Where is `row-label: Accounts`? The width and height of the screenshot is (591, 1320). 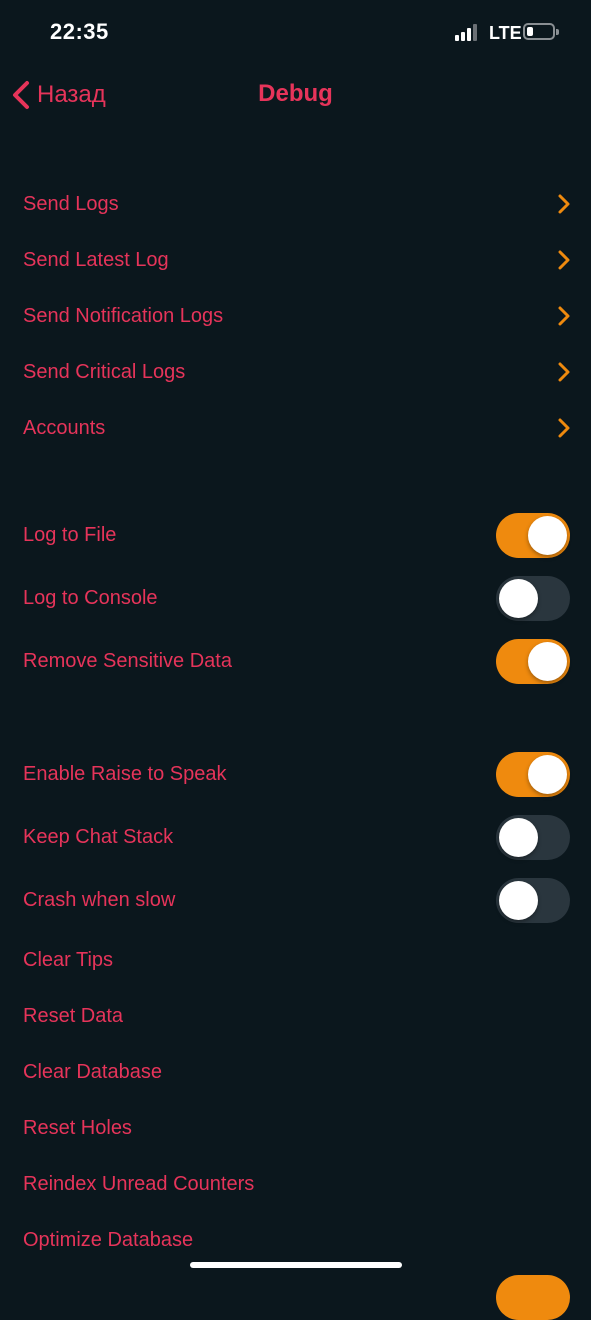
row-label: Accounts is located at coordinates (64, 427).